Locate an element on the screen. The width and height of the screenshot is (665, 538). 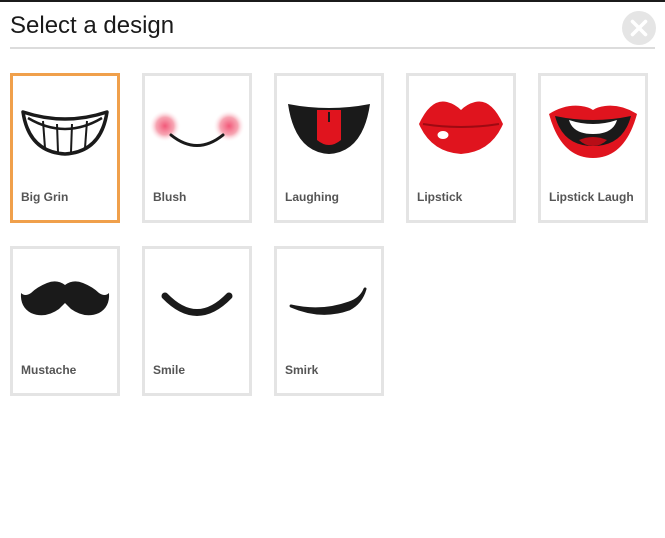
design-label-smile: Smile is located at coordinates (169, 370).